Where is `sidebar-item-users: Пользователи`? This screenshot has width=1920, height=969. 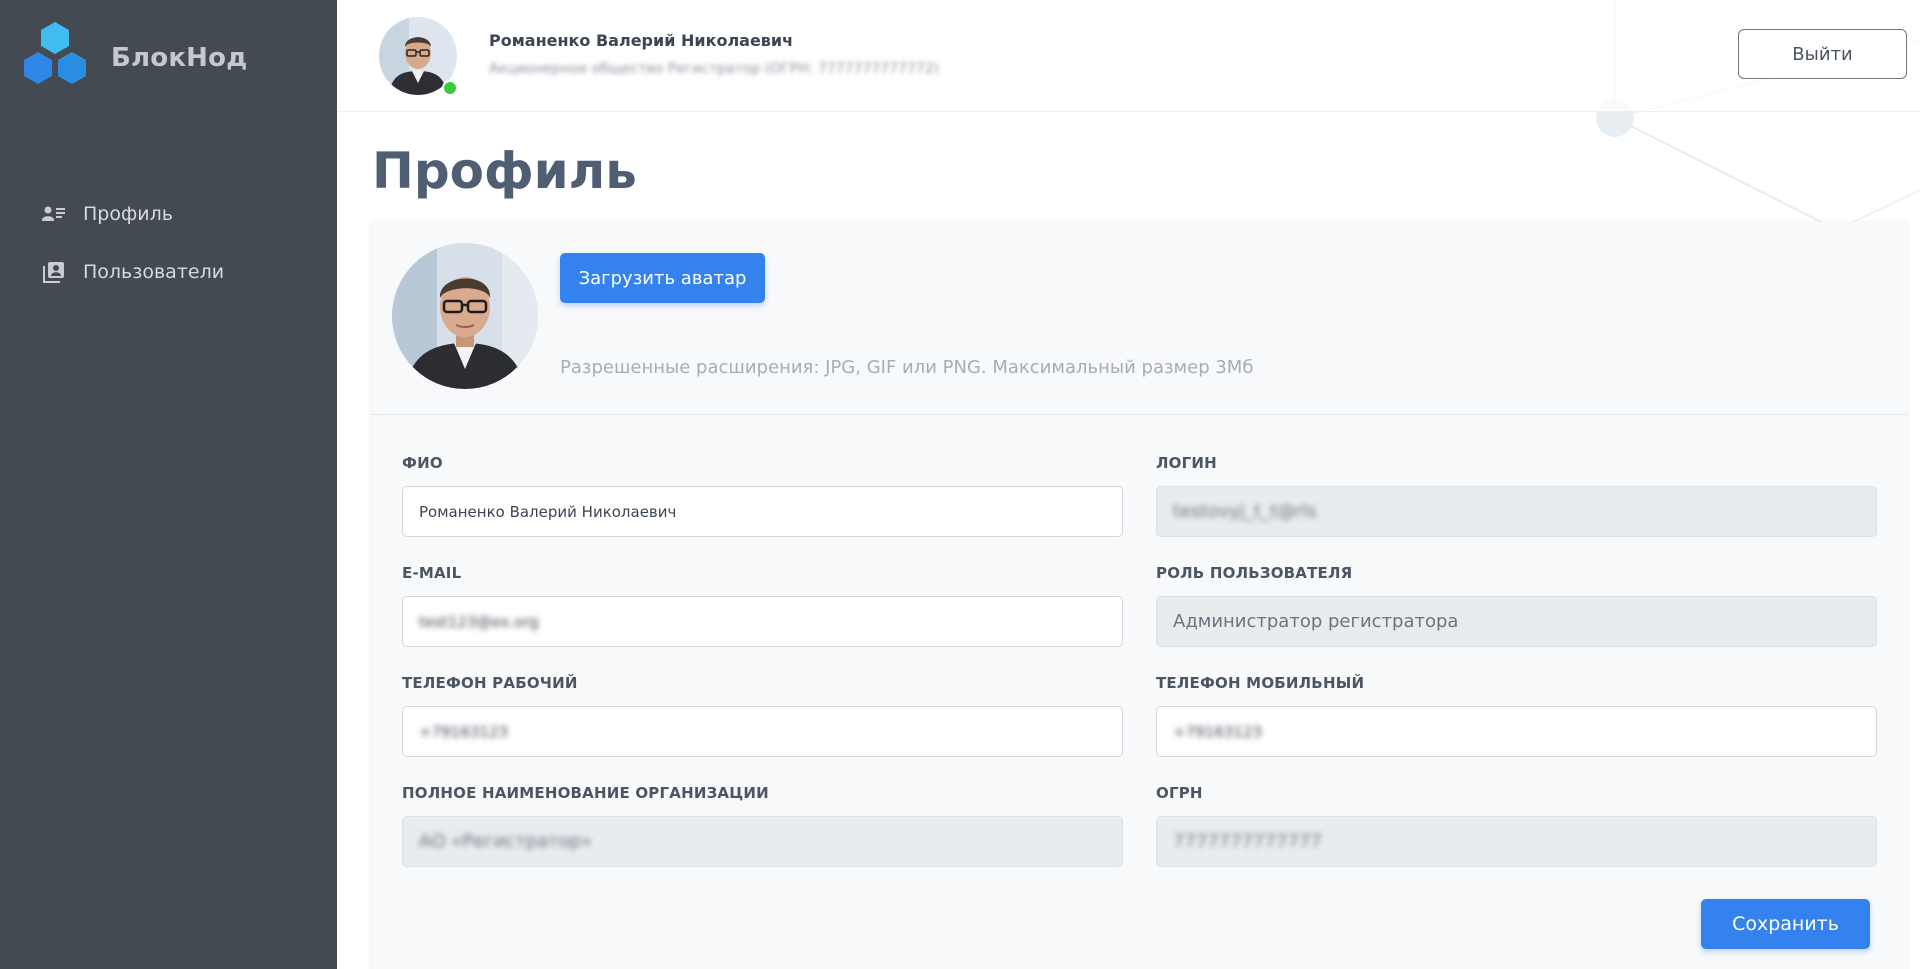
sidebar-item-users: Пользователи is located at coordinates (168, 272).